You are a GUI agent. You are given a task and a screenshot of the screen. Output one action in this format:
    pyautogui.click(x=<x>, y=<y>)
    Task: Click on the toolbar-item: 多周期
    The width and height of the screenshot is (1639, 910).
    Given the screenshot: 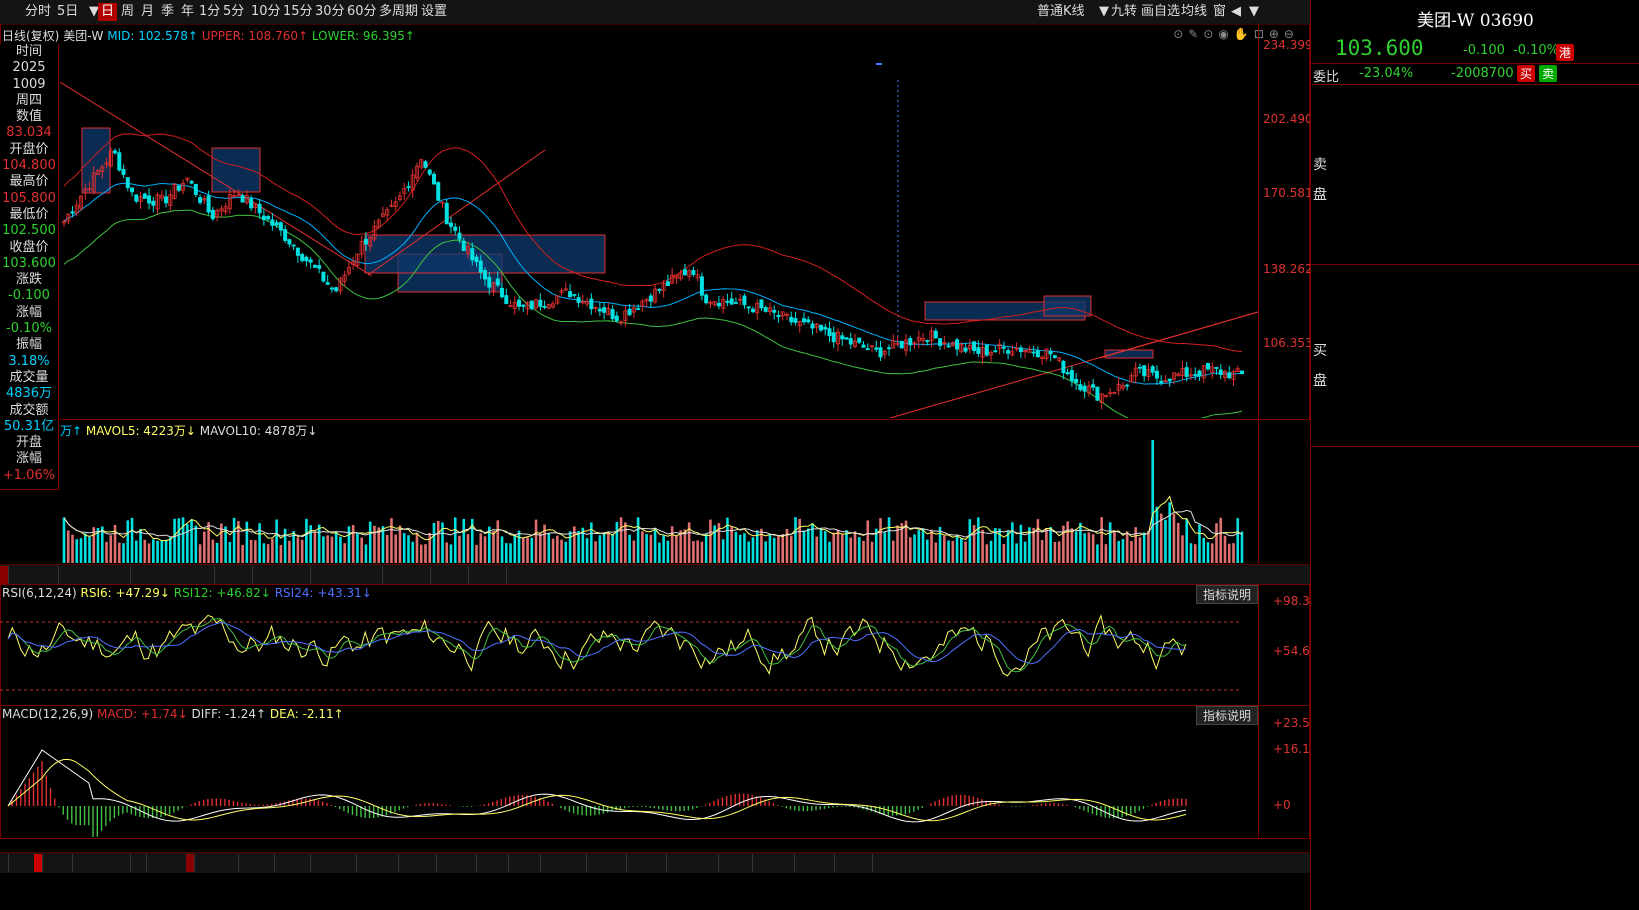 What is the action you would take?
    pyautogui.click(x=398, y=12)
    